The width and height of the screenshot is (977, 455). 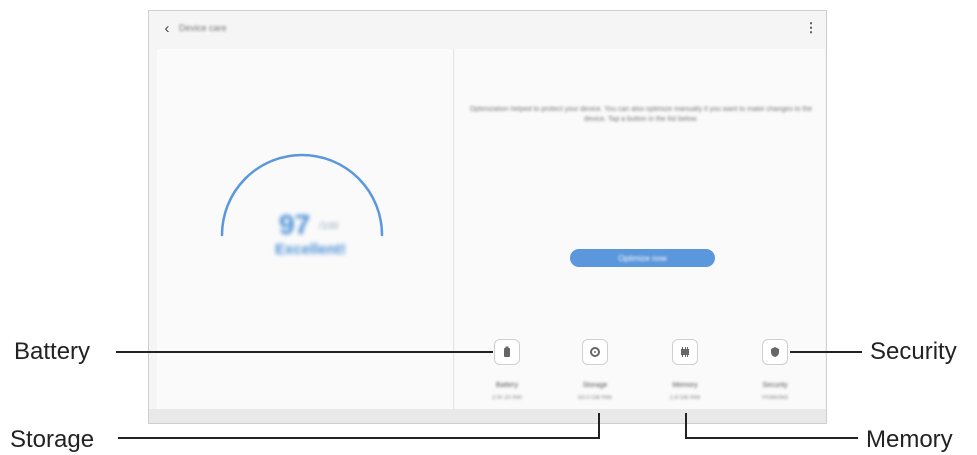 I want to click on battery-value: 3 hr 20 min, so click(x=506, y=398).